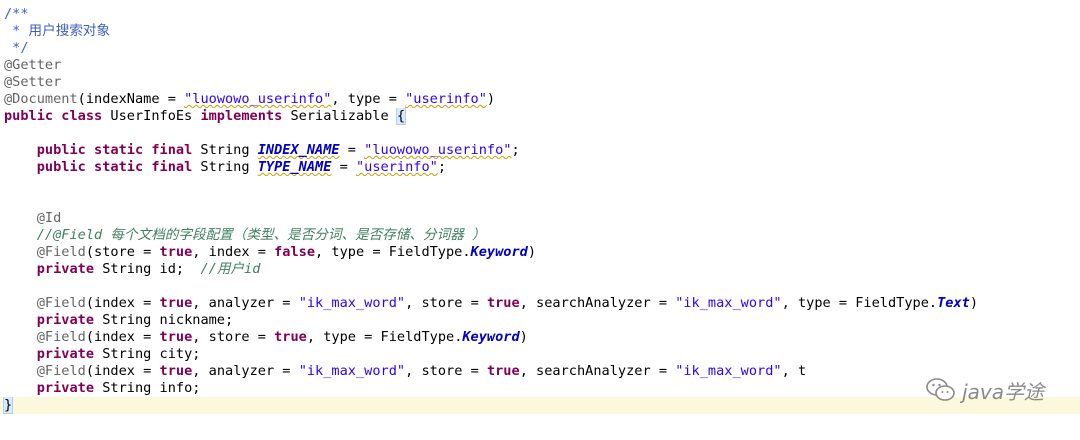  I want to click on line-comment: //用户id, so click(230, 269).